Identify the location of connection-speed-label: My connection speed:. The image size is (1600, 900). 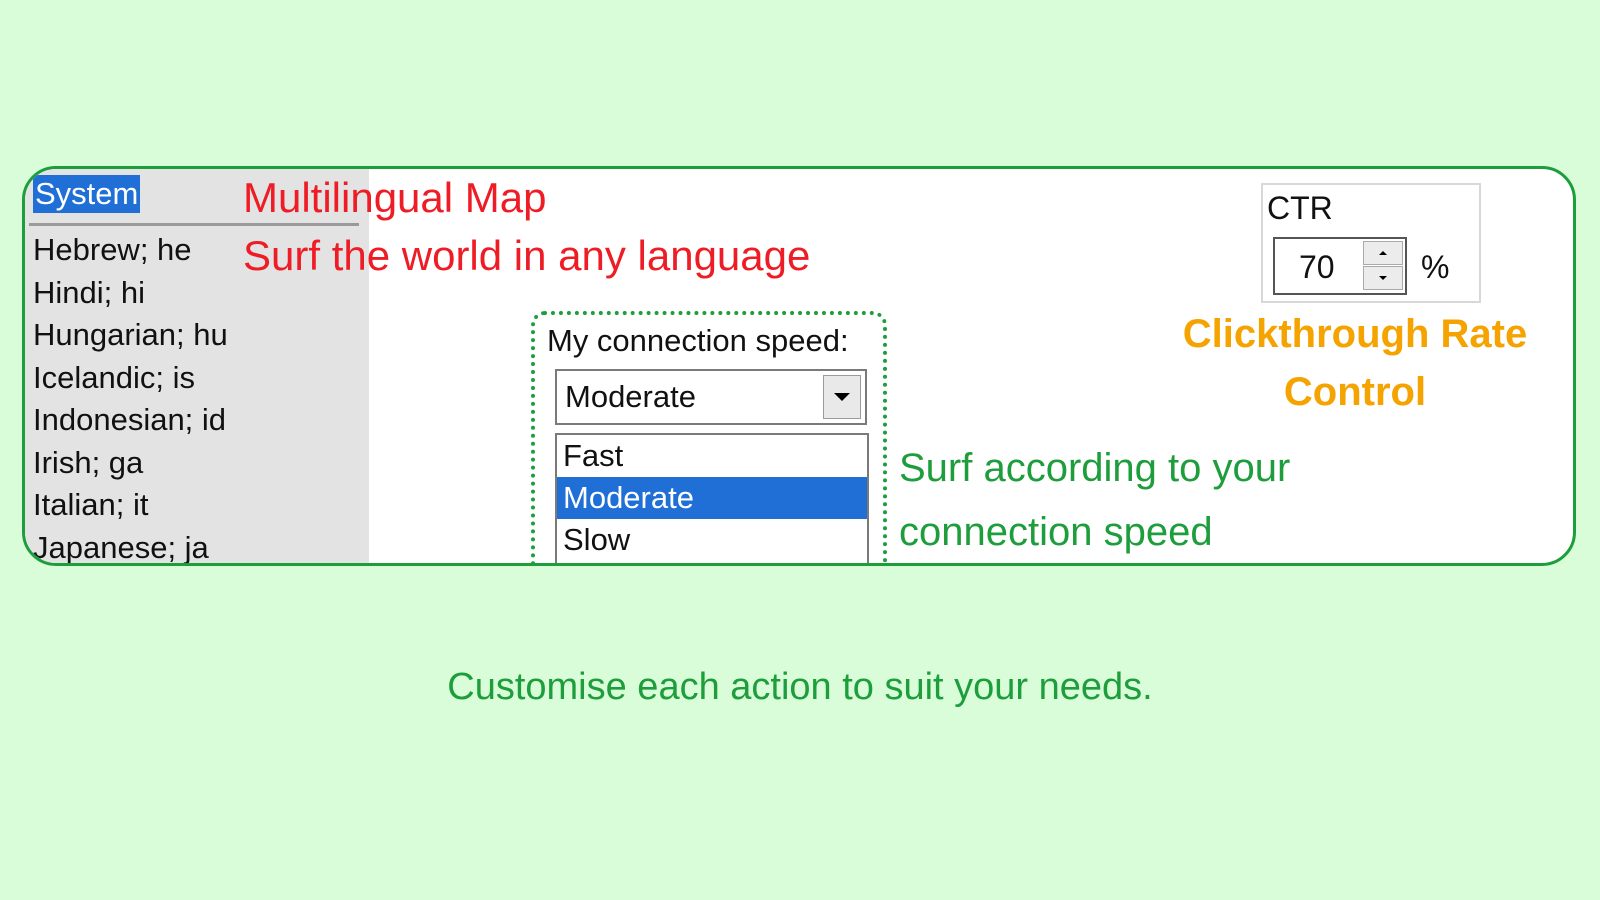
(698, 340).